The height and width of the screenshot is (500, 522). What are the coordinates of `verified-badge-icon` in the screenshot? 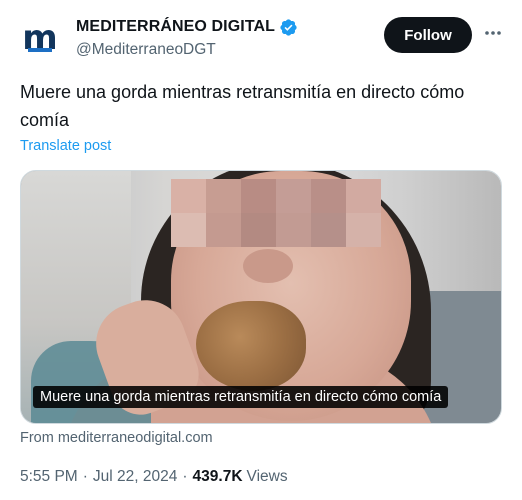 It's located at (288, 27).